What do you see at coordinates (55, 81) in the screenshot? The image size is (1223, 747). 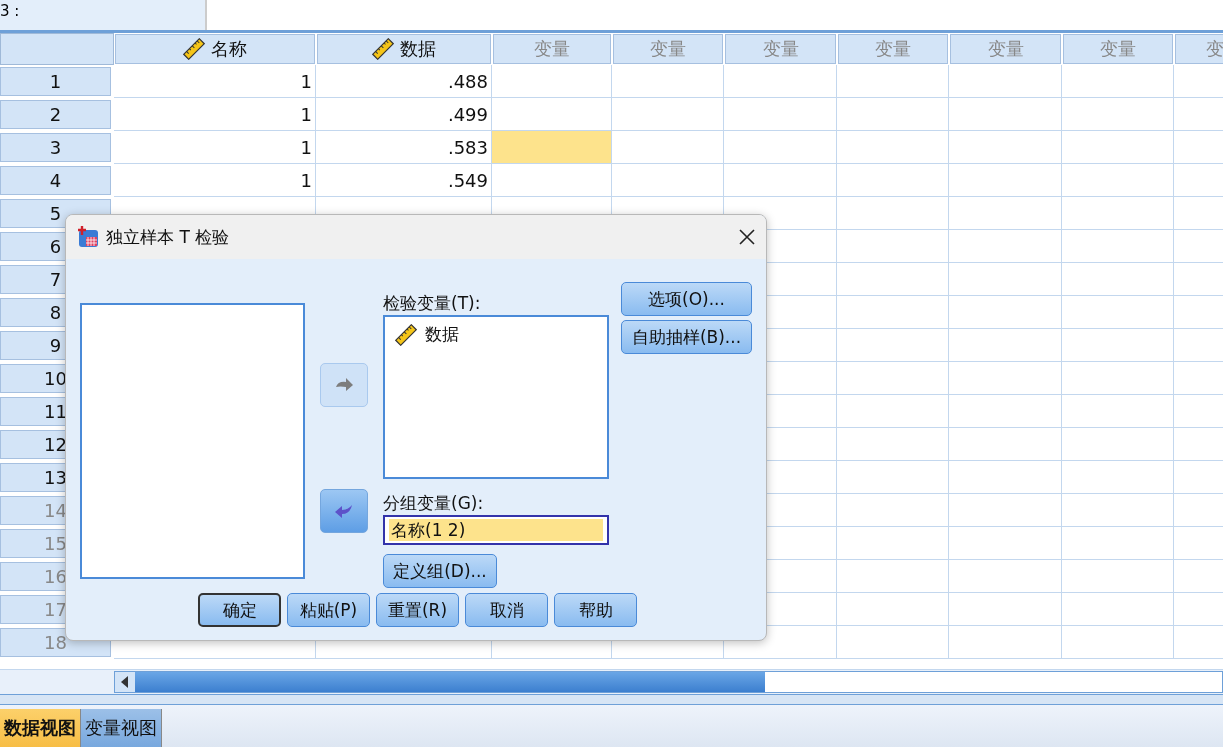 I see `row-header: 1` at bounding box center [55, 81].